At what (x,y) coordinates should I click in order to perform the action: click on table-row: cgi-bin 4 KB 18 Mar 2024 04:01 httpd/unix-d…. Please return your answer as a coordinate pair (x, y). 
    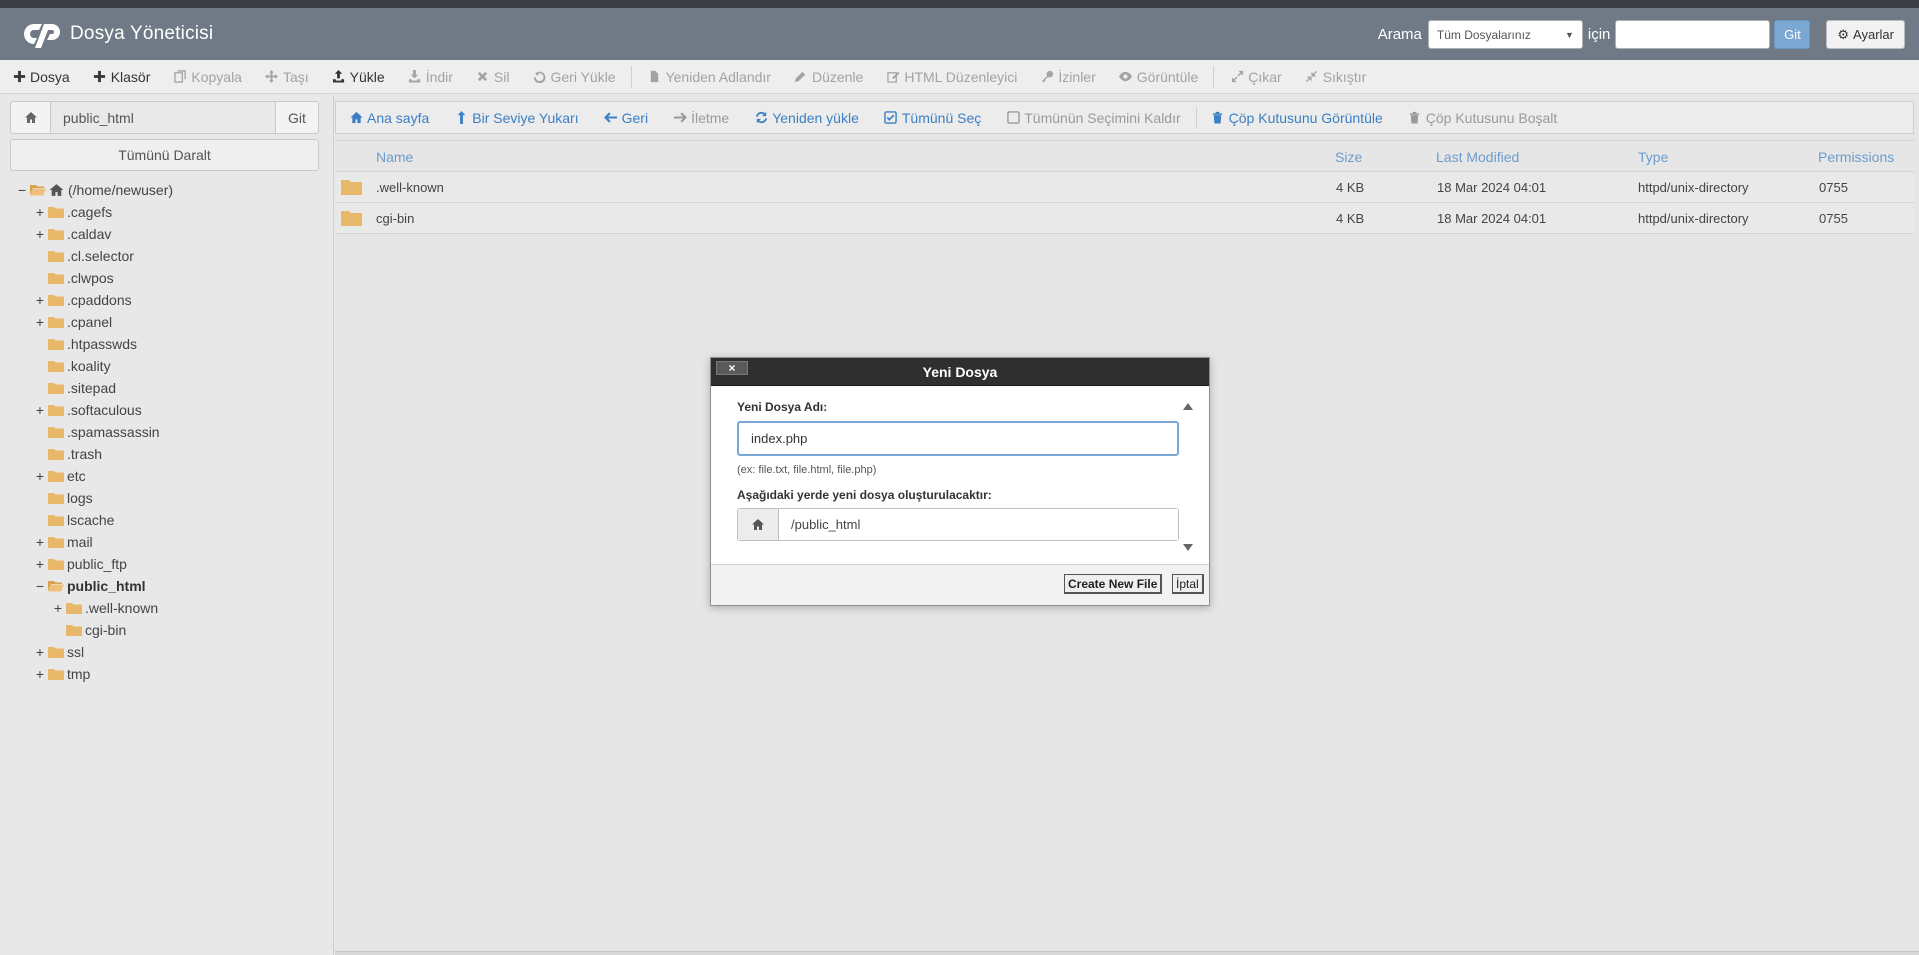
    Looking at the image, I should click on (1124, 218).